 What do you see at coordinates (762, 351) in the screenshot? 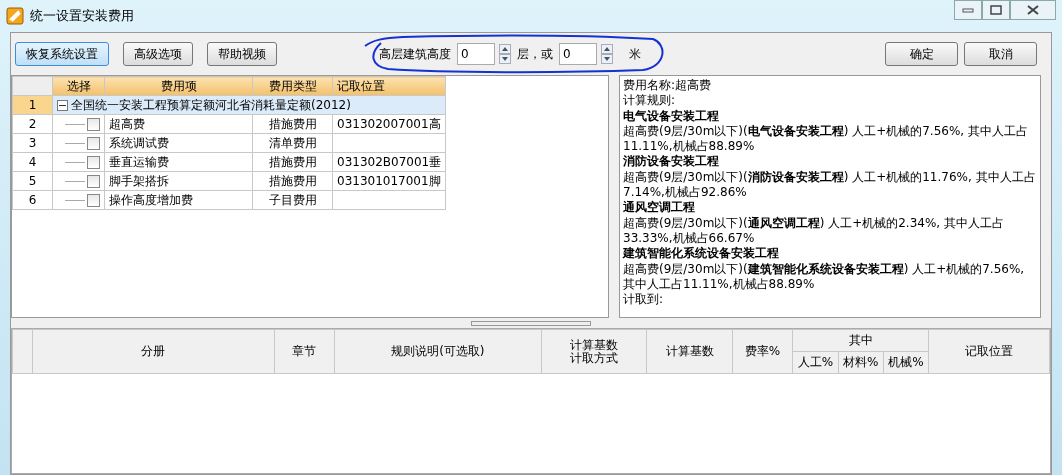
I see `column-header: 费率%` at bounding box center [762, 351].